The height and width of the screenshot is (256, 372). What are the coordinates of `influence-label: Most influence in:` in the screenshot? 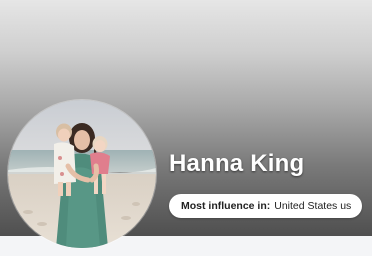 It's located at (226, 206).